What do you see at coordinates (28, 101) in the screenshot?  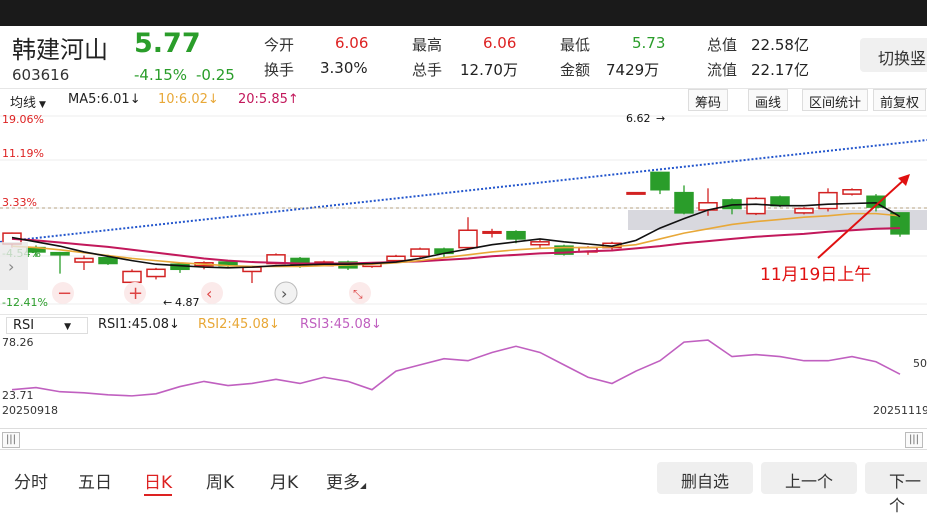 I see `ma-select: 均线 ▼` at bounding box center [28, 101].